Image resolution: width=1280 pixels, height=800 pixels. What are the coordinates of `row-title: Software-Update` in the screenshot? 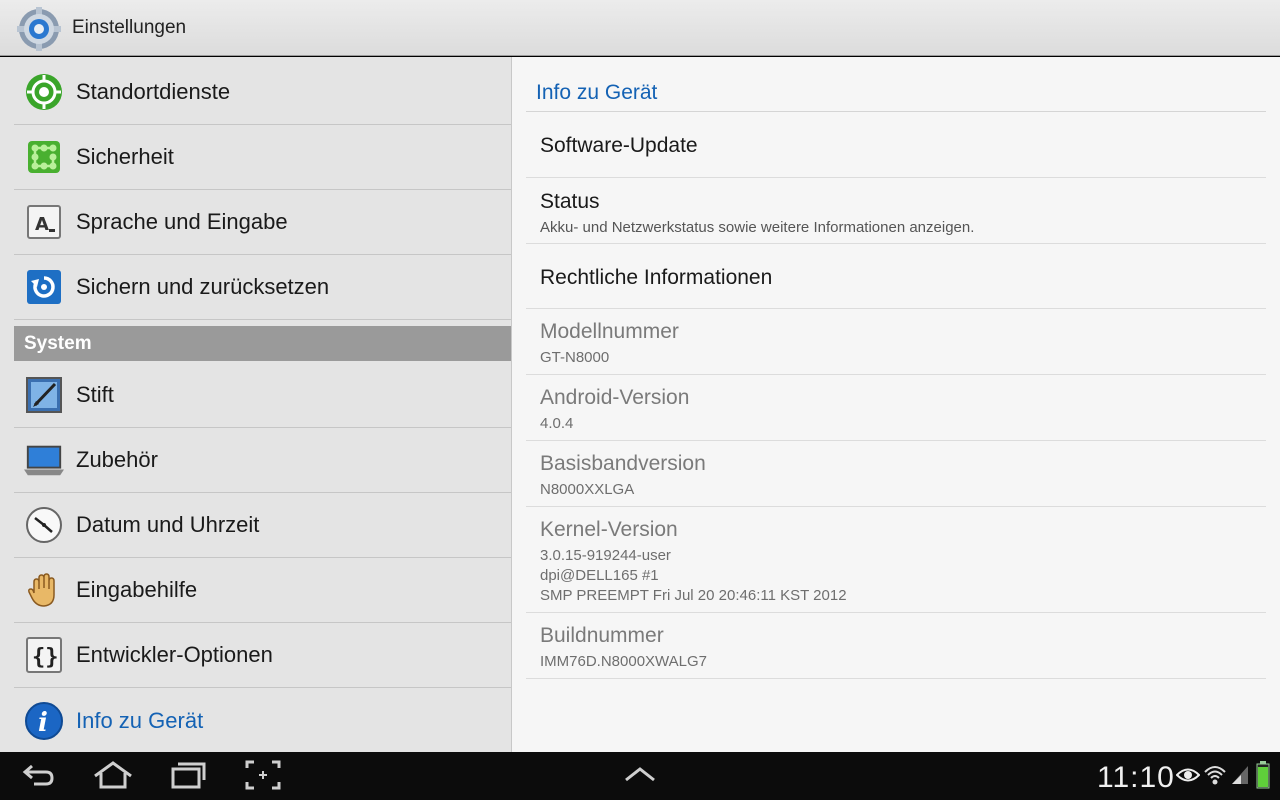 It's located at (619, 145).